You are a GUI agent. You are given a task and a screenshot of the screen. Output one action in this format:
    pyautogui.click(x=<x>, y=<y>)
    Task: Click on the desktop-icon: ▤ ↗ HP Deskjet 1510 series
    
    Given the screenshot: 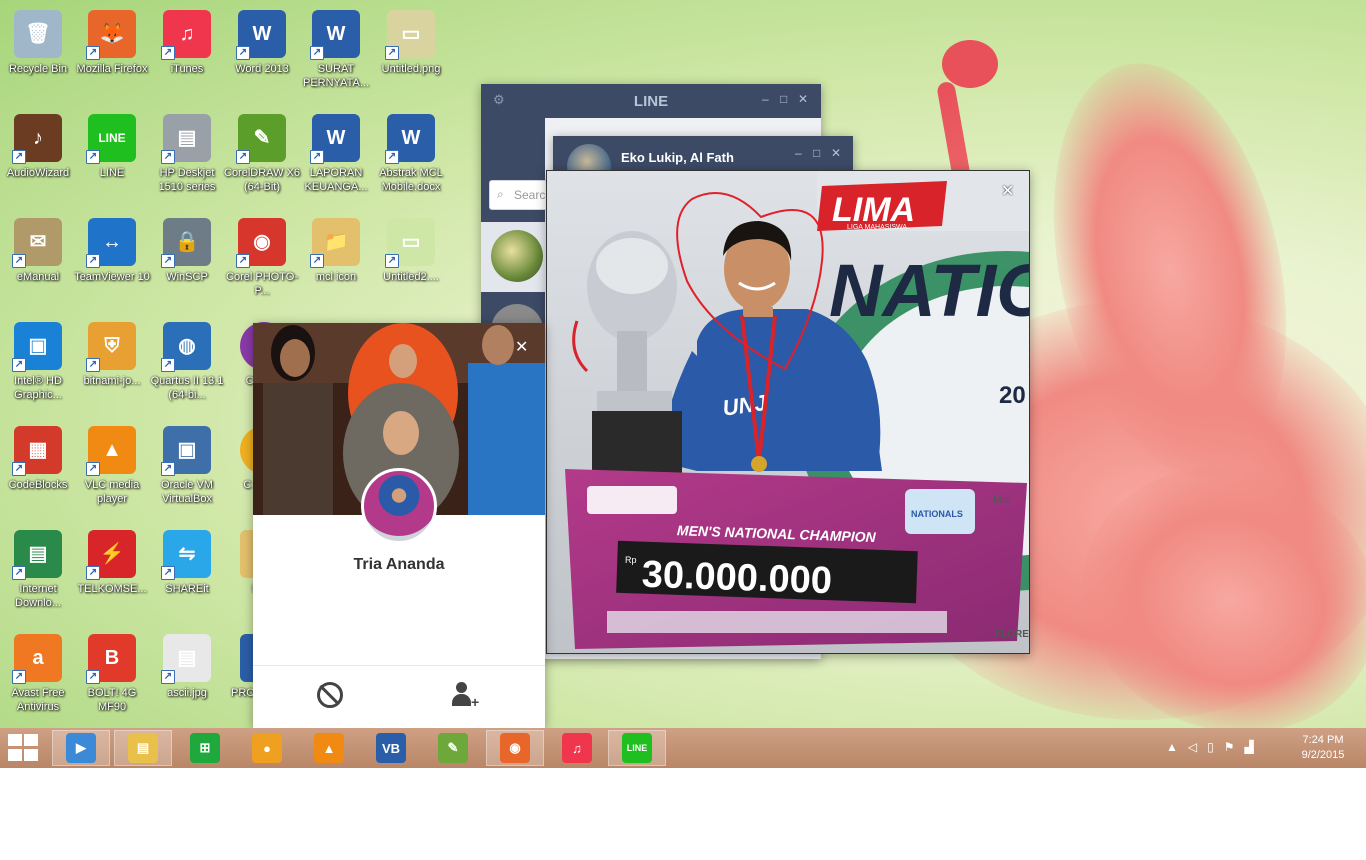 What is the action you would take?
    pyautogui.click(x=187, y=158)
    